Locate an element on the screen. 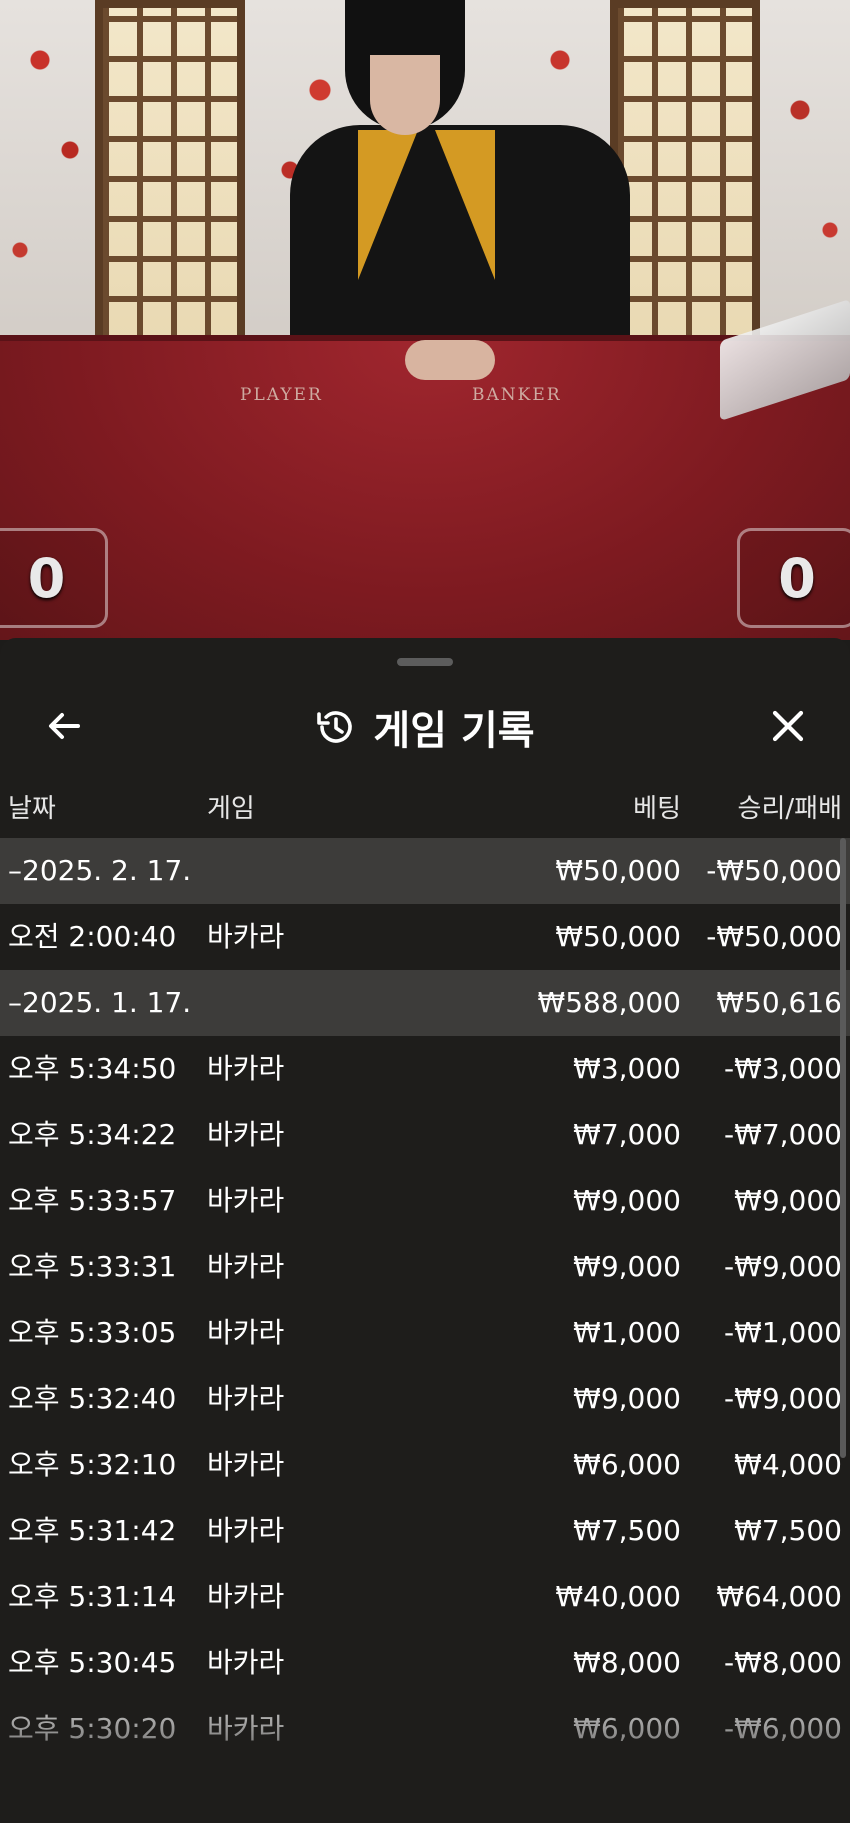 Image resolution: width=850 pixels, height=1823 pixels. title-group: 게임 기록 is located at coordinates (425, 727).